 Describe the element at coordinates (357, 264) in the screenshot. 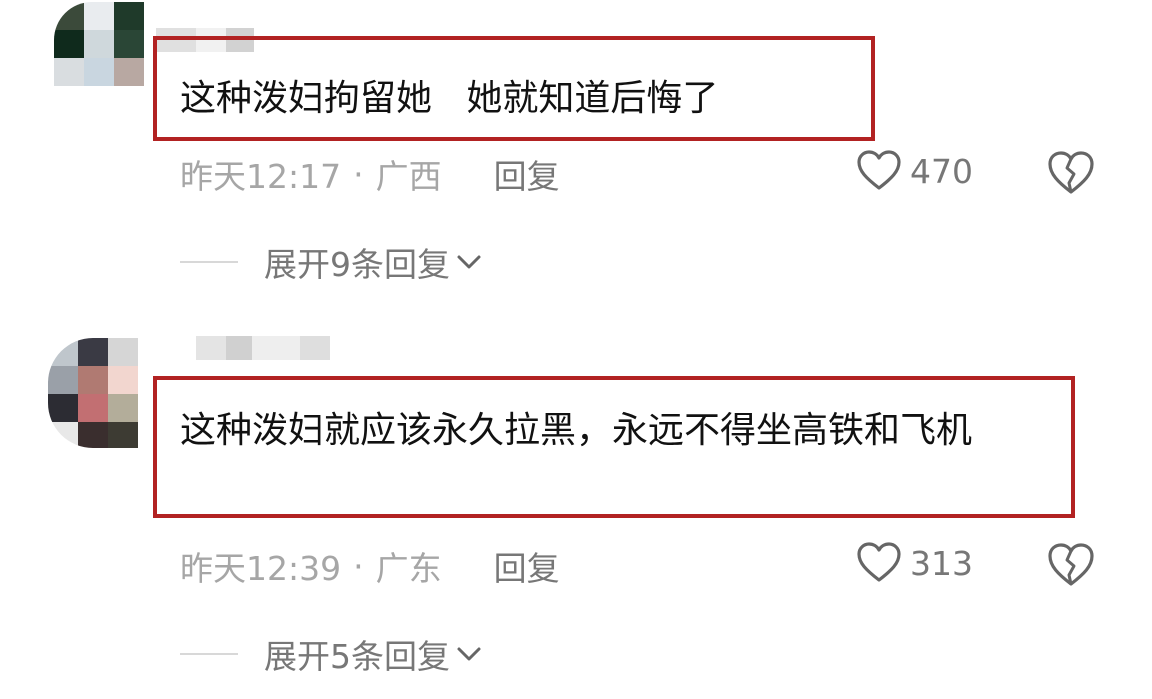

I see `expand-replies-label: 展开9条回复` at that location.